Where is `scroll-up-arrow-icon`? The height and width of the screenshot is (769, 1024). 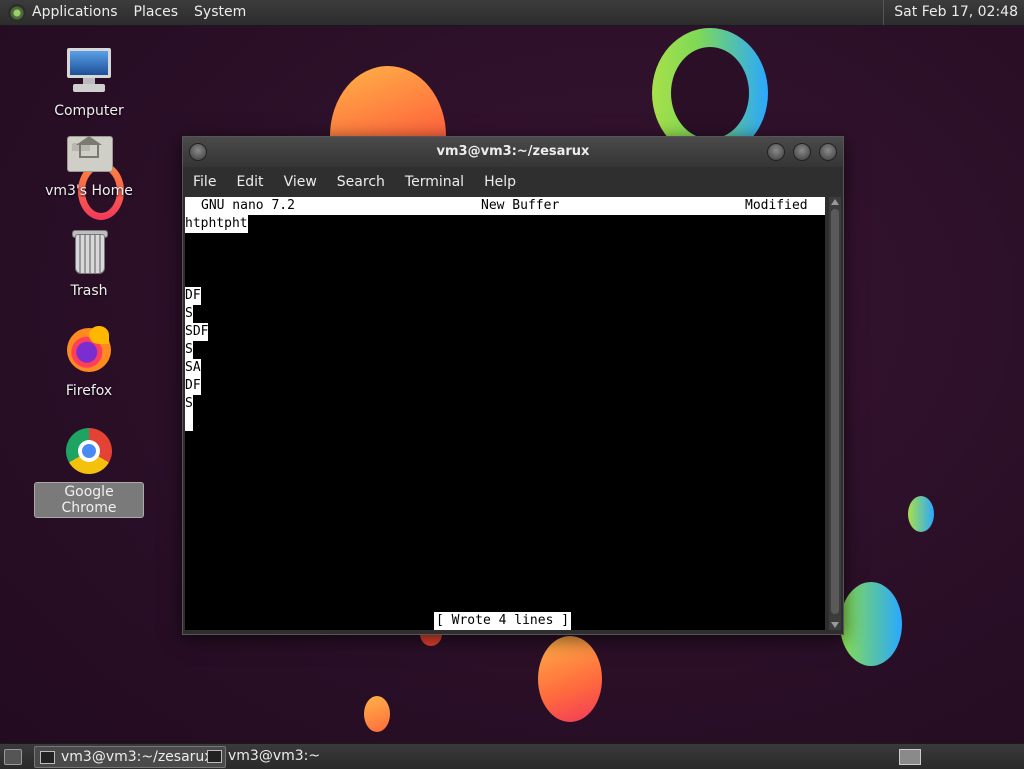
scroll-up-arrow-icon is located at coordinates (835, 202).